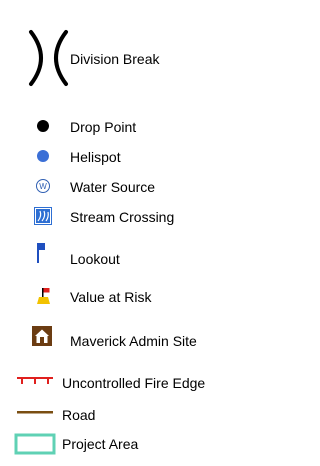  I want to click on stream-crossing-icon, so click(43, 216).